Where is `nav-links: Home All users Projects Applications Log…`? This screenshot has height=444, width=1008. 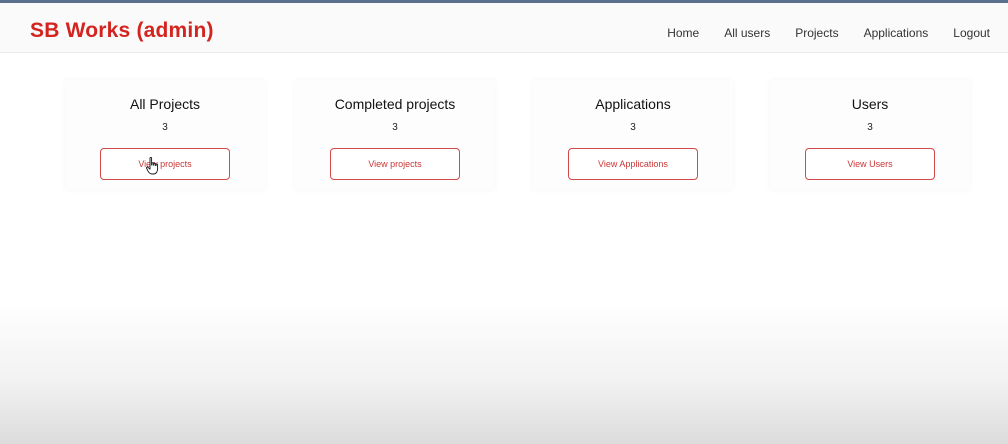 nav-links: Home All users Projects Applications Log… is located at coordinates (816, 33).